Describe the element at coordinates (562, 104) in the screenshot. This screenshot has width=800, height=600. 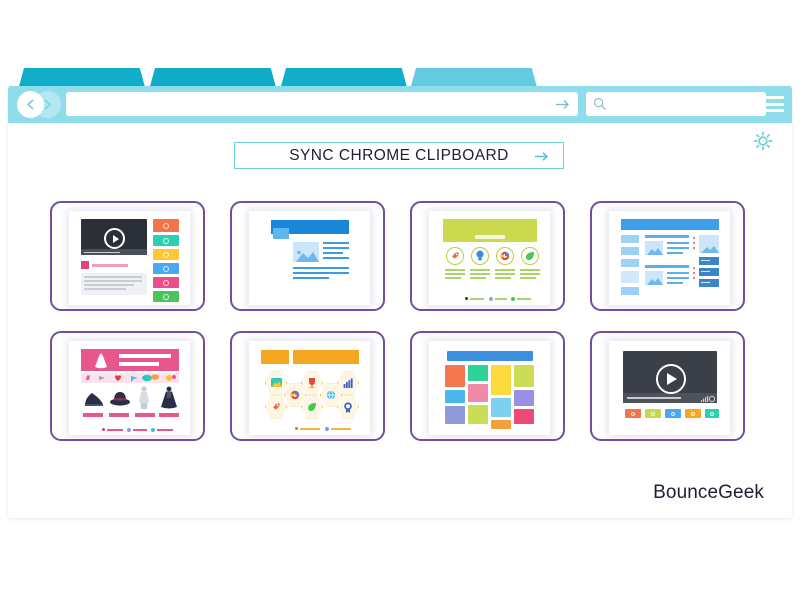
I see `url-go-arrow-icon` at that location.